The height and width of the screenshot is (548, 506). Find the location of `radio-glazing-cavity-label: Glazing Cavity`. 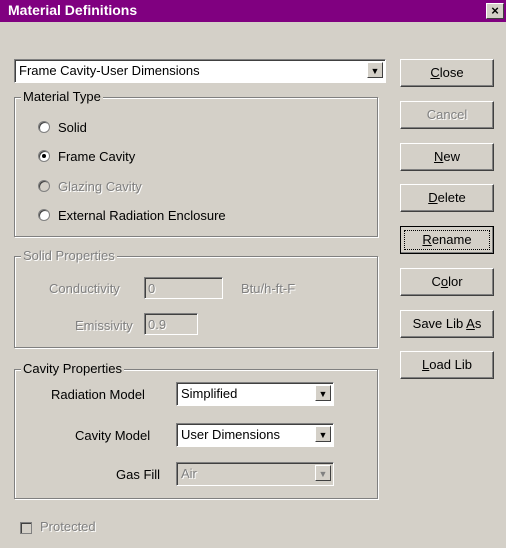

radio-glazing-cavity-label: Glazing Cavity is located at coordinates (100, 186).